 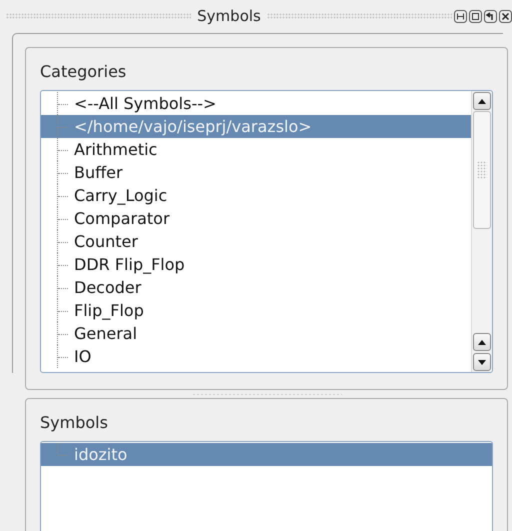 I want to click on scroll-thumb, so click(x=482, y=170).